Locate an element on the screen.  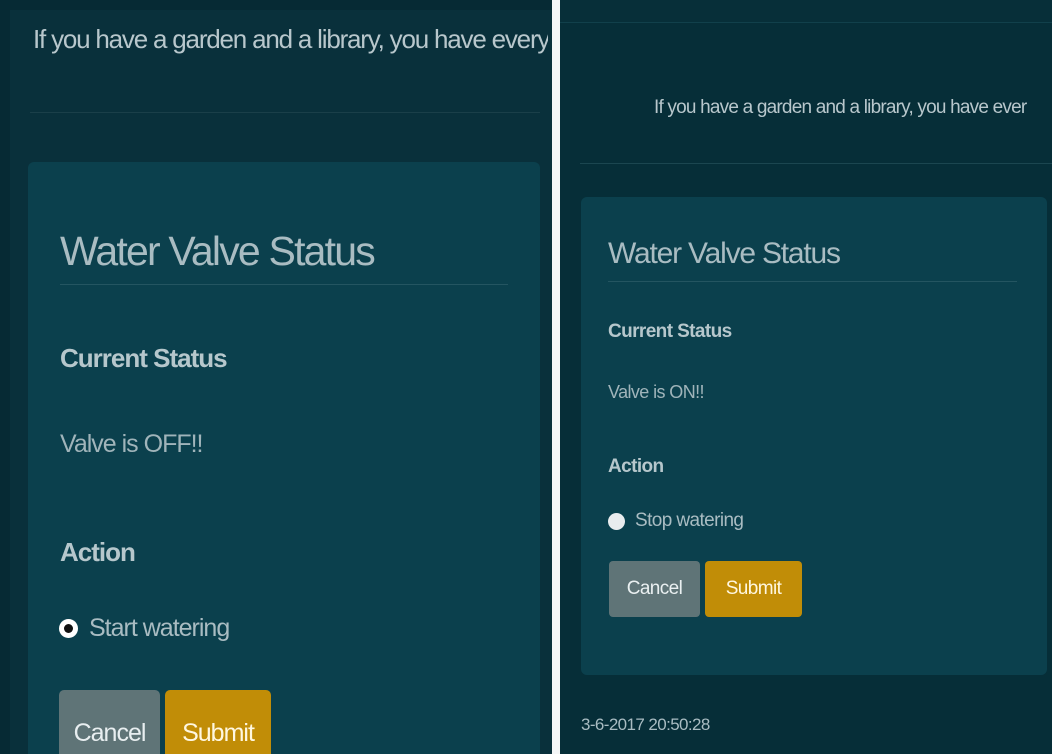
stop-watering-option: Stop watering is located at coordinates (676, 521).